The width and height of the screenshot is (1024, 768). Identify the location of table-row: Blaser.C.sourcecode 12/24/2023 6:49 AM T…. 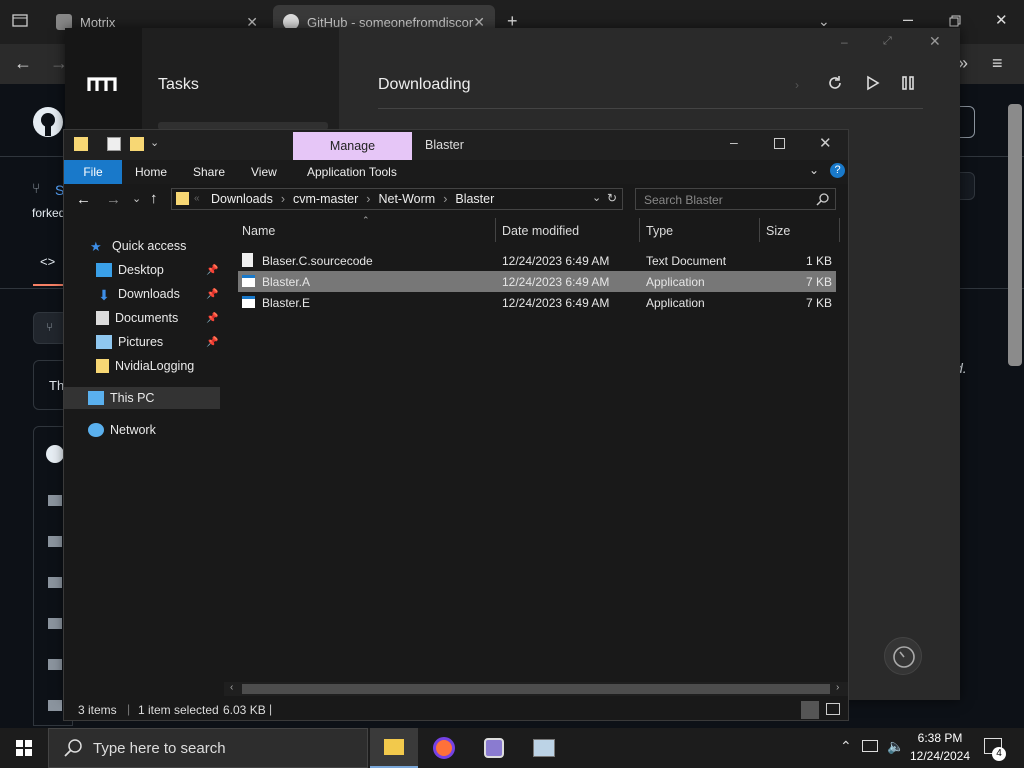
(537, 260).